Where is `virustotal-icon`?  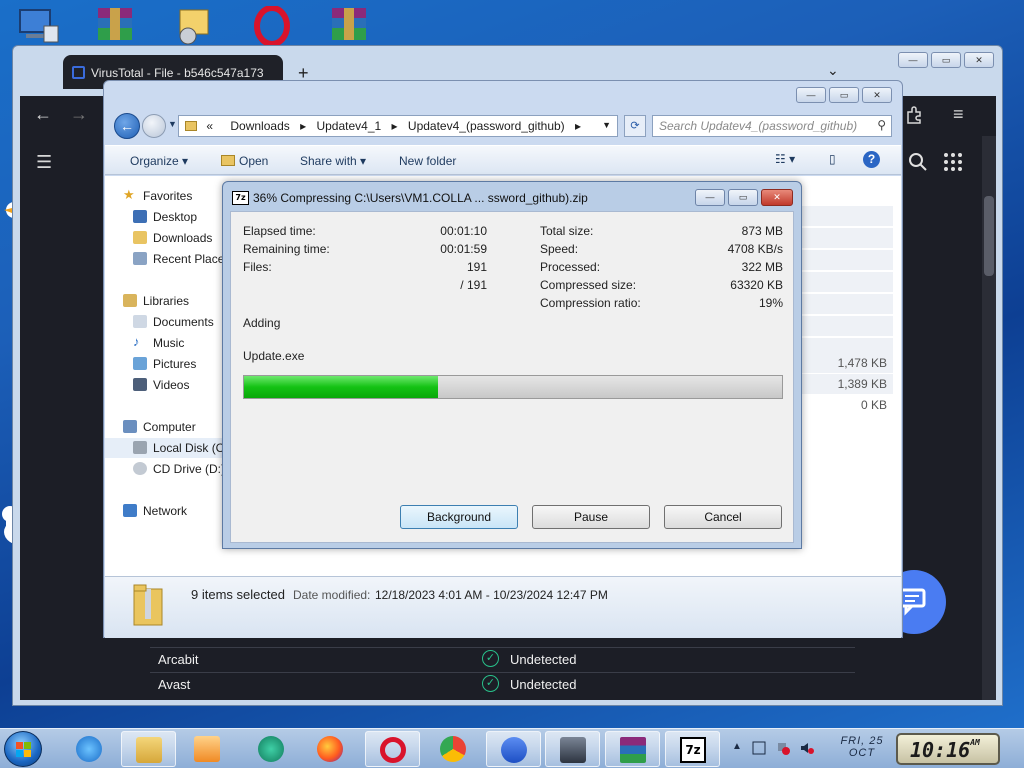 virustotal-icon is located at coordinates (78, 72).